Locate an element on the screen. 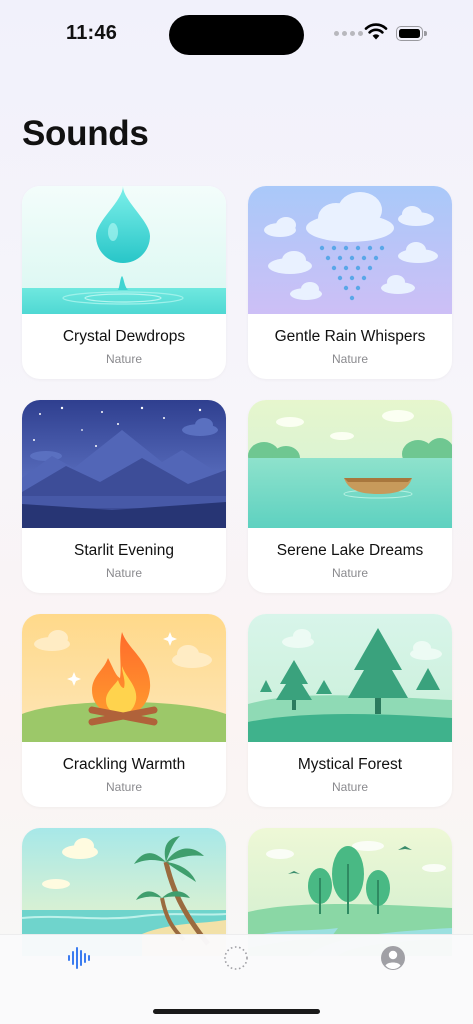 This screenshot has height=1024, width=473. wifi-icon is located at coordinates (376, 31).